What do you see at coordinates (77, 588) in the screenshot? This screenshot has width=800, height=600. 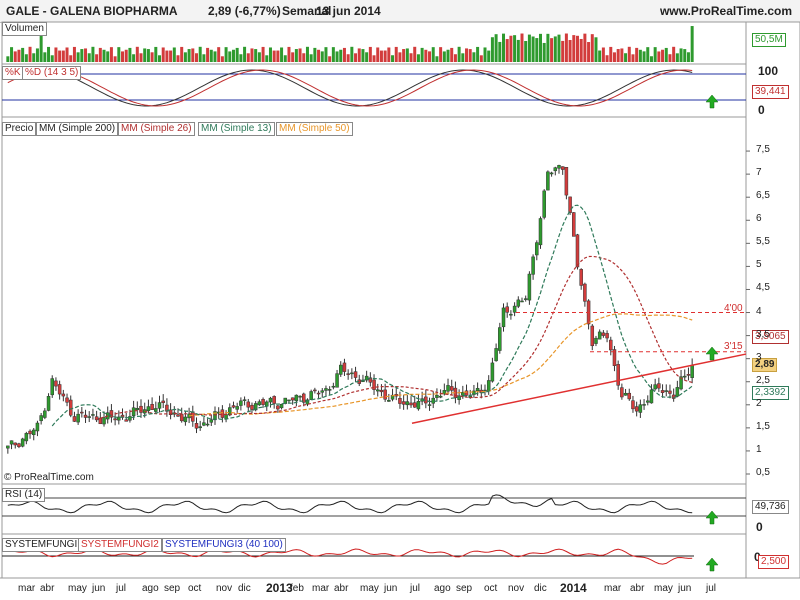 I see `x-tick-label: may` at bounding box center [77, 588].